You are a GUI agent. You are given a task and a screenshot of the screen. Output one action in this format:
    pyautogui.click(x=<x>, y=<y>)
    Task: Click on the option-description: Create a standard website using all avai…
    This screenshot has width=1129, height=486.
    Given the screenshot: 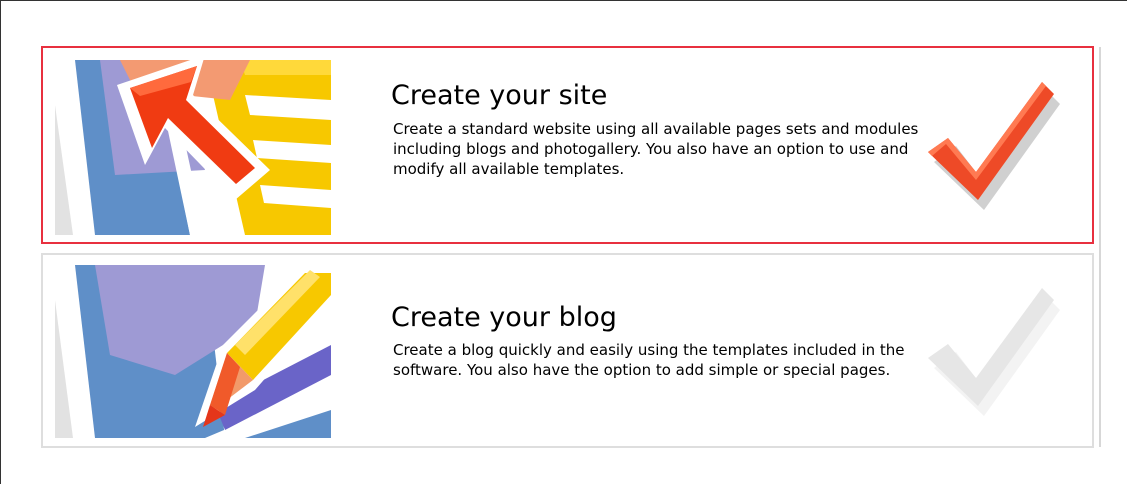 What is the action you would take?
    pyautogui.click(x=656, y=149)
    